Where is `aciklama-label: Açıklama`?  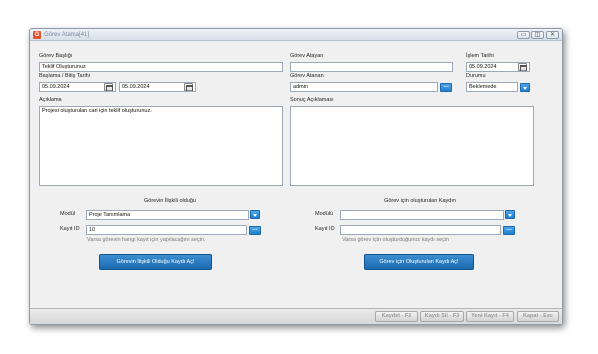
aciklama-label: Açıklama is located at coordinates (50, 100).